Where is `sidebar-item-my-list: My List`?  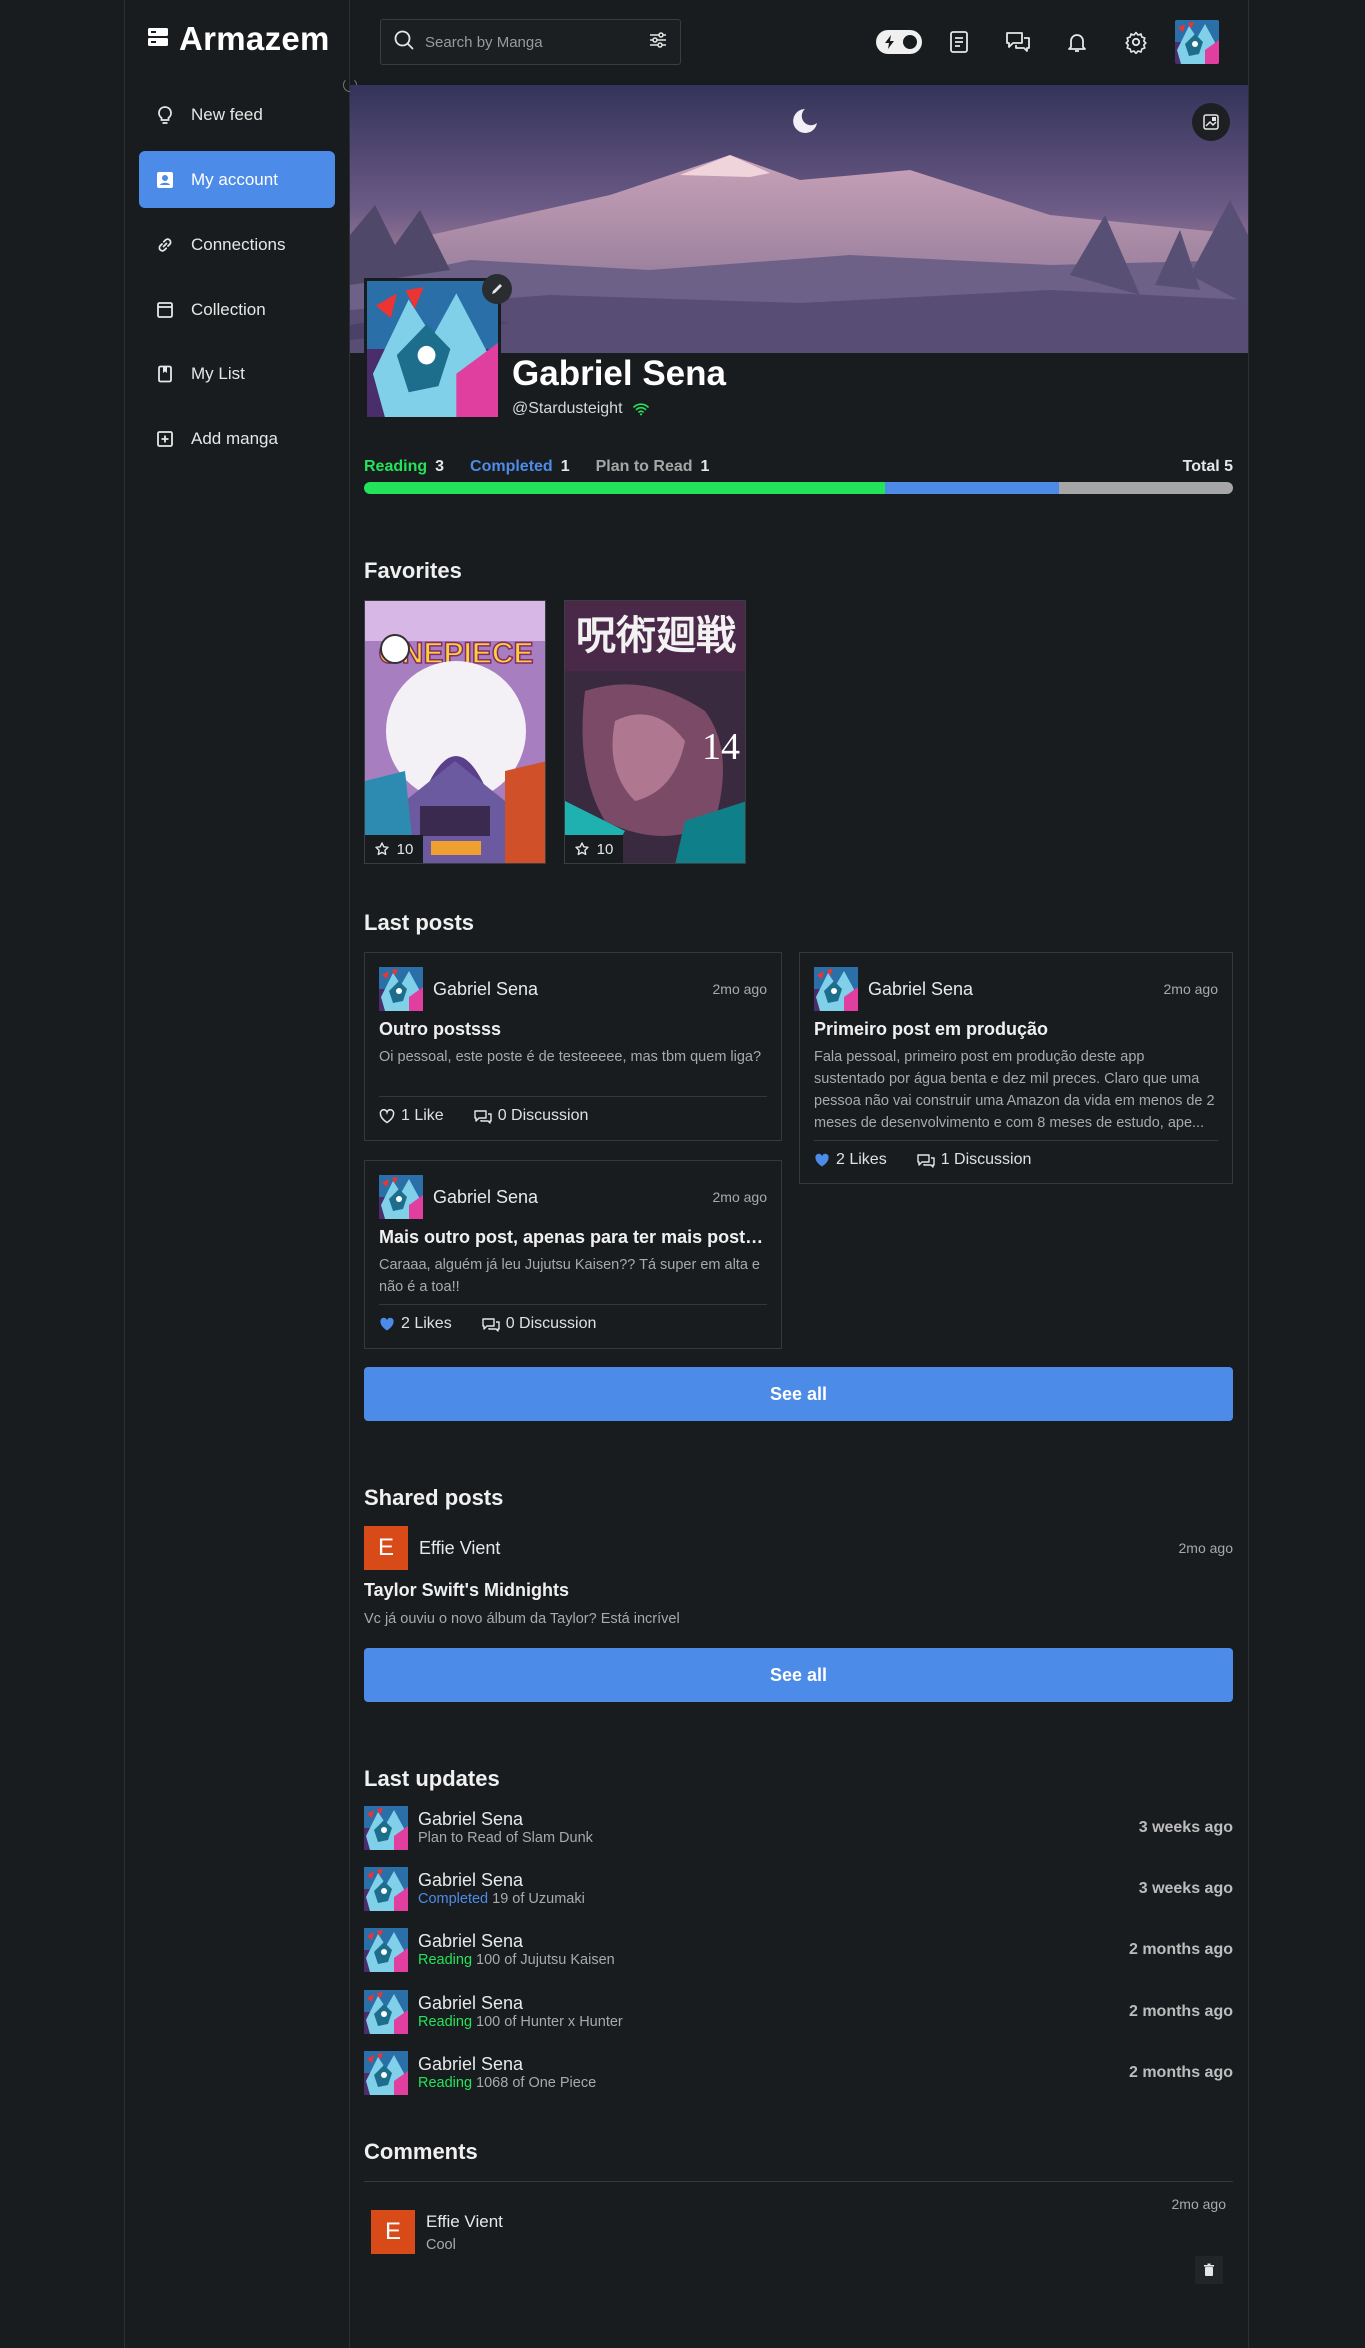
sidebar-item-my-list: My List is located at coordinates (237, 373).